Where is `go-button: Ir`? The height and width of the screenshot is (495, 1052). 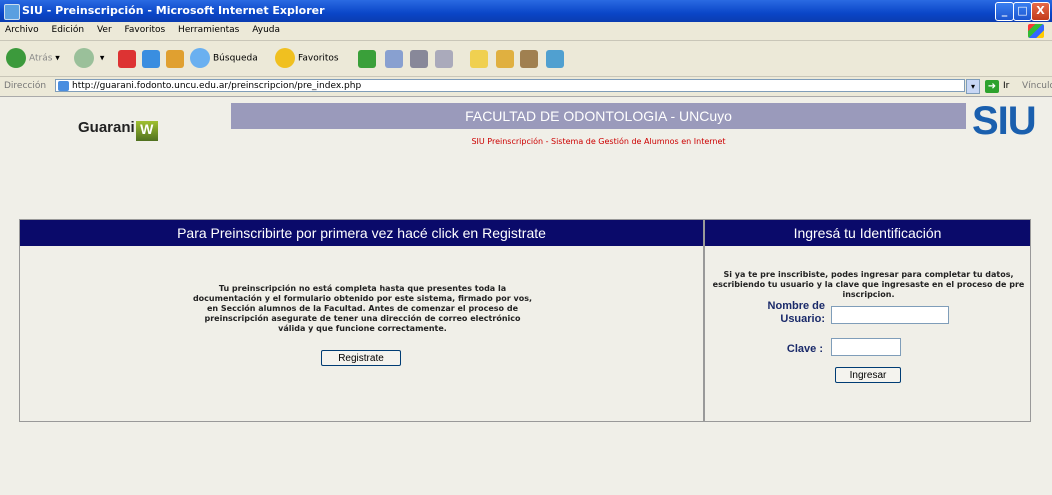
go-button: Ir is located at coordinates (1006, 86).